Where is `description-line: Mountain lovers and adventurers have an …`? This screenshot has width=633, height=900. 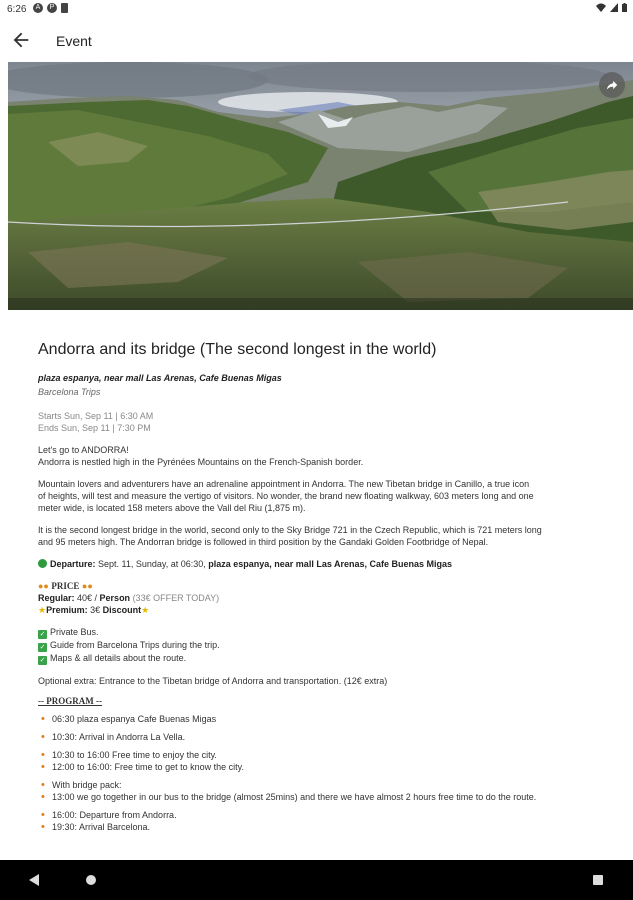 description-line: Mountain lovers and adventurers have an … is located at coordinates (284, 484).